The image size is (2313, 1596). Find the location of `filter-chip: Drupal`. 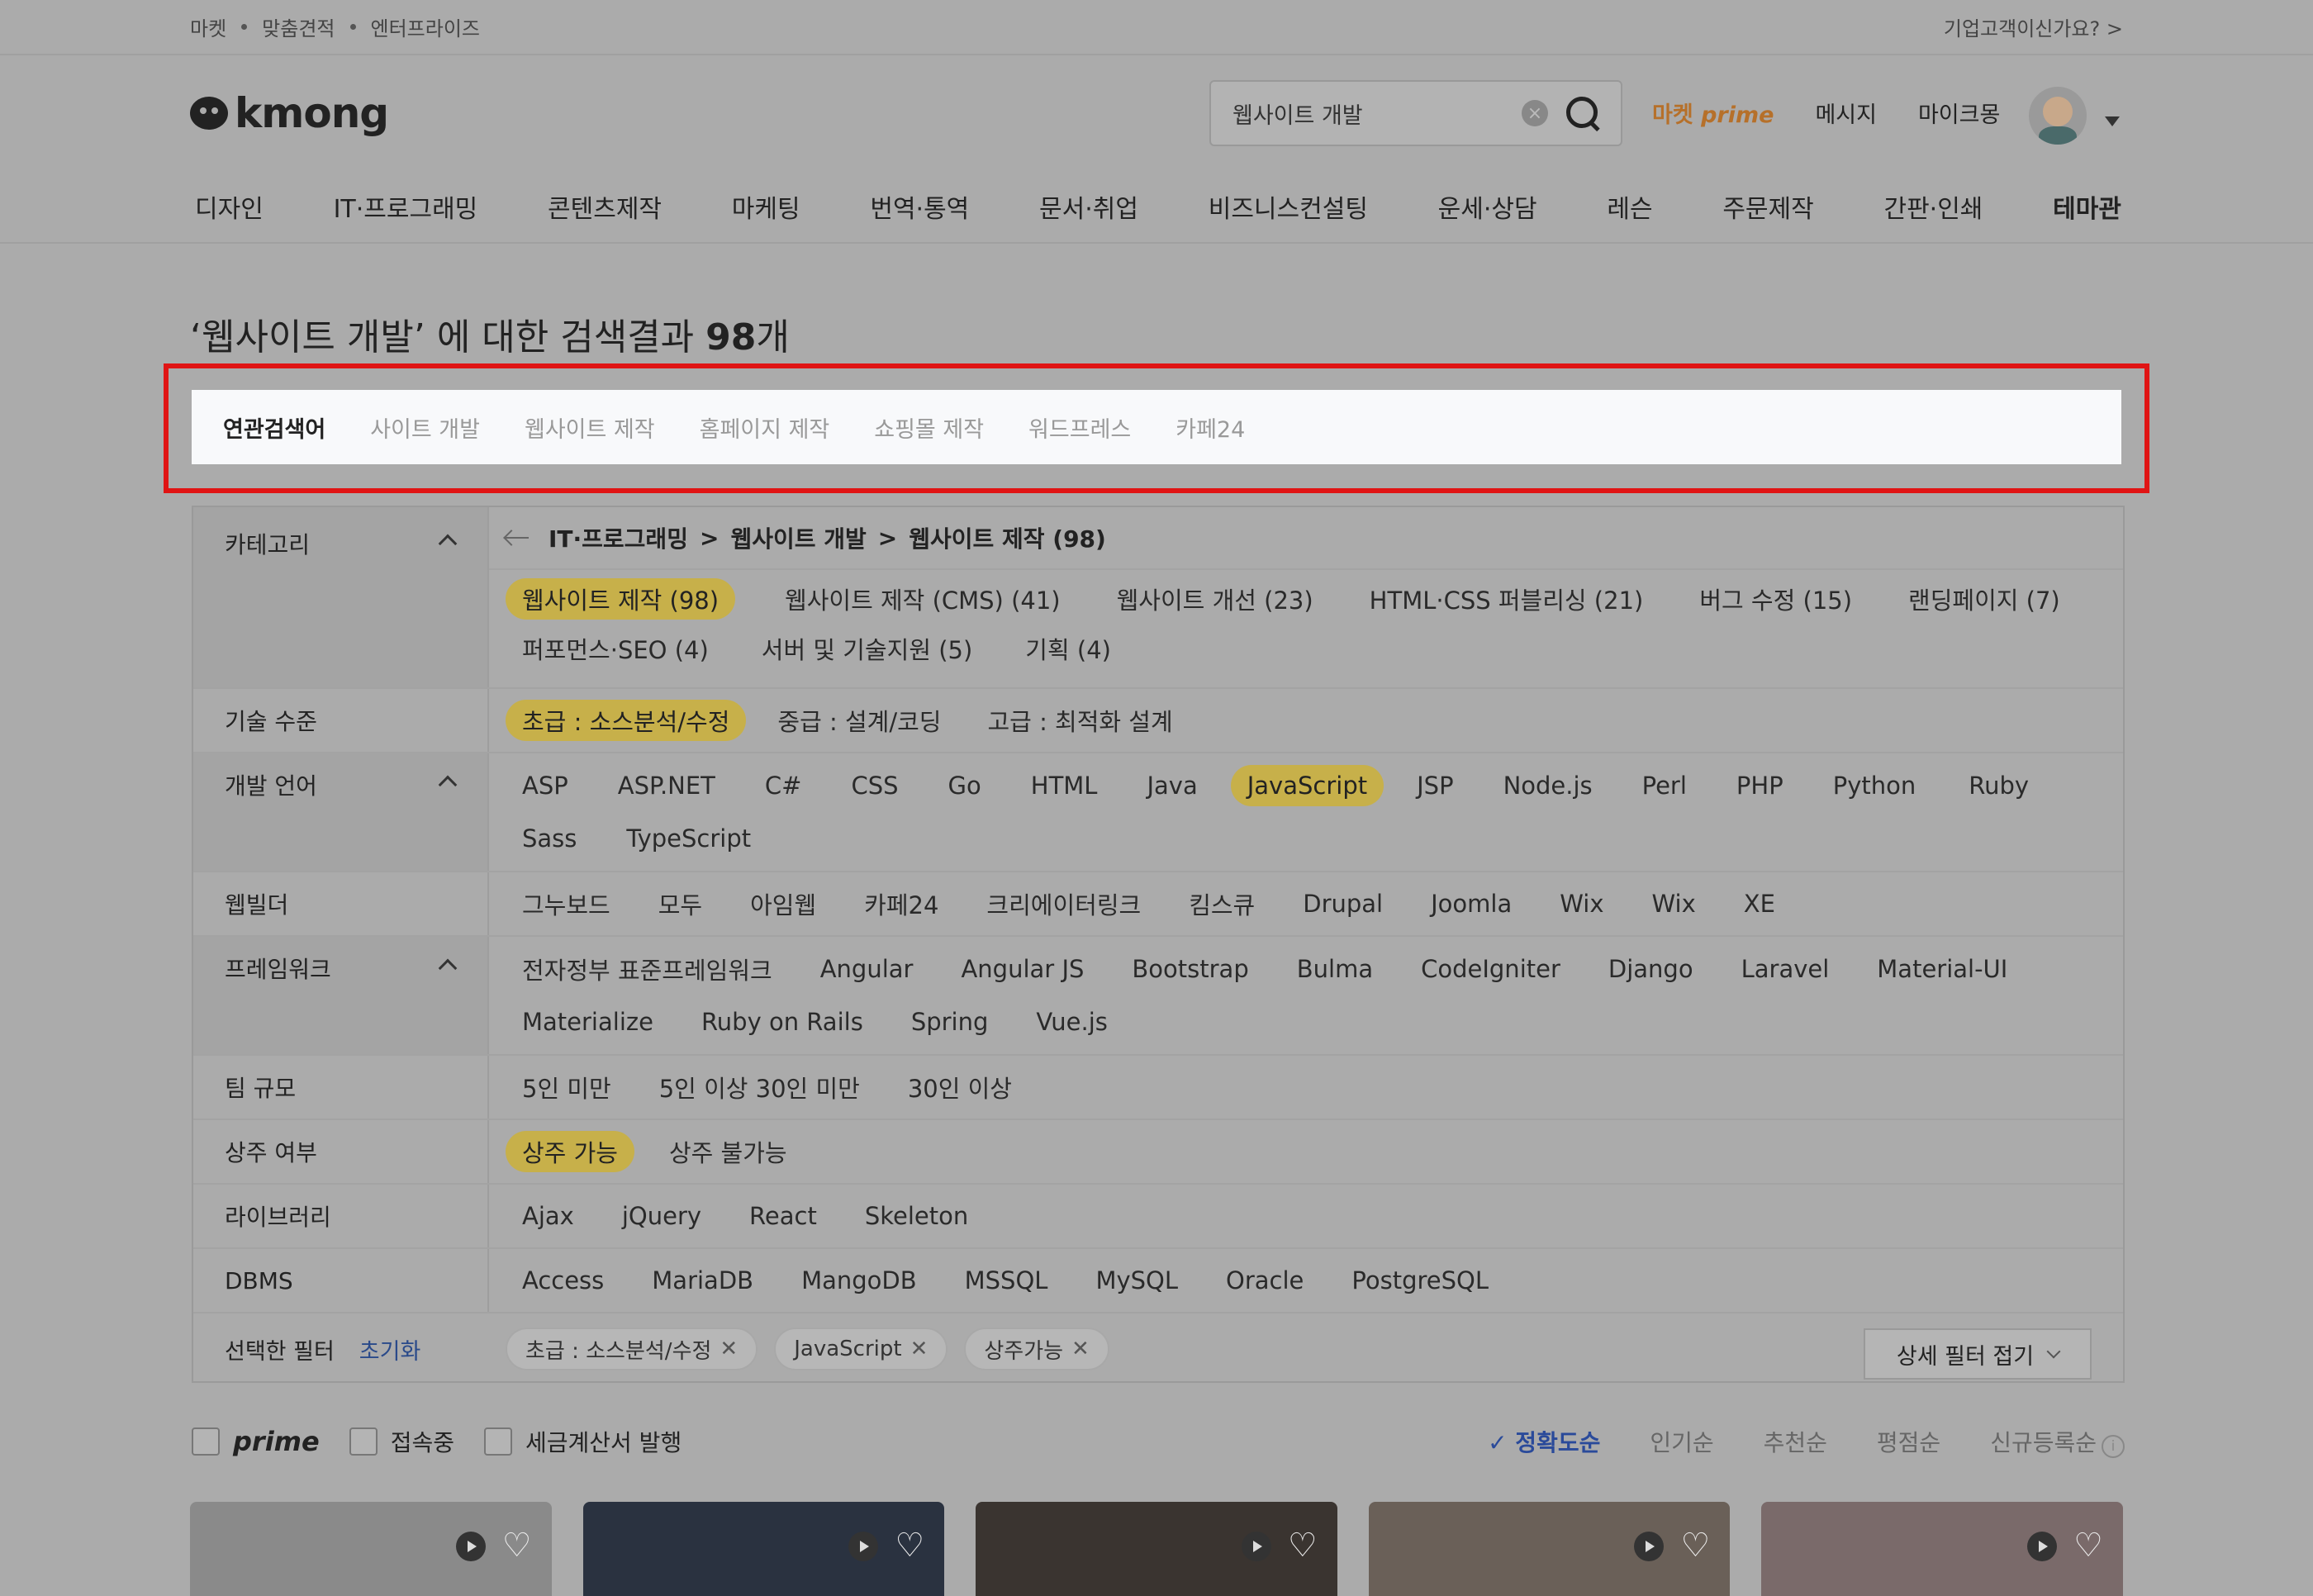

filter-chip: Drupal is located at coordinates (1342, 903).